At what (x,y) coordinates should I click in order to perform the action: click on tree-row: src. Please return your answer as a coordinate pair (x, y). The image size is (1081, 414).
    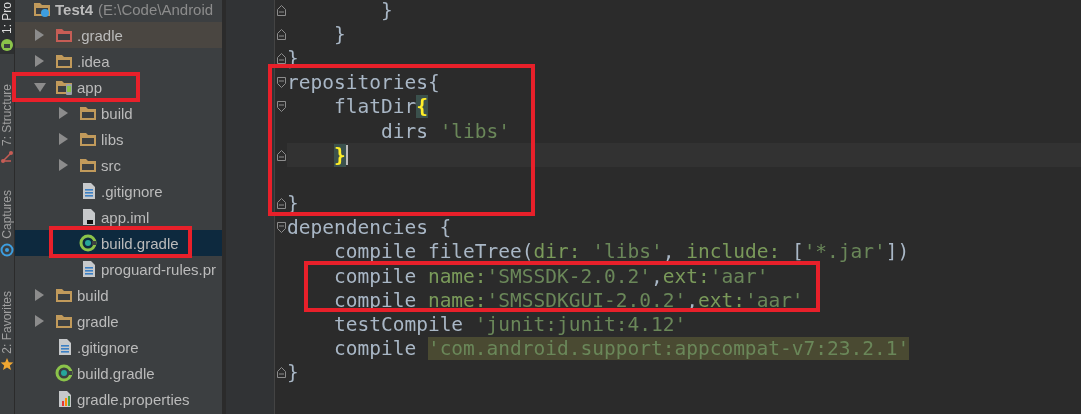
    Looking at the image, I should click on (118, 165).